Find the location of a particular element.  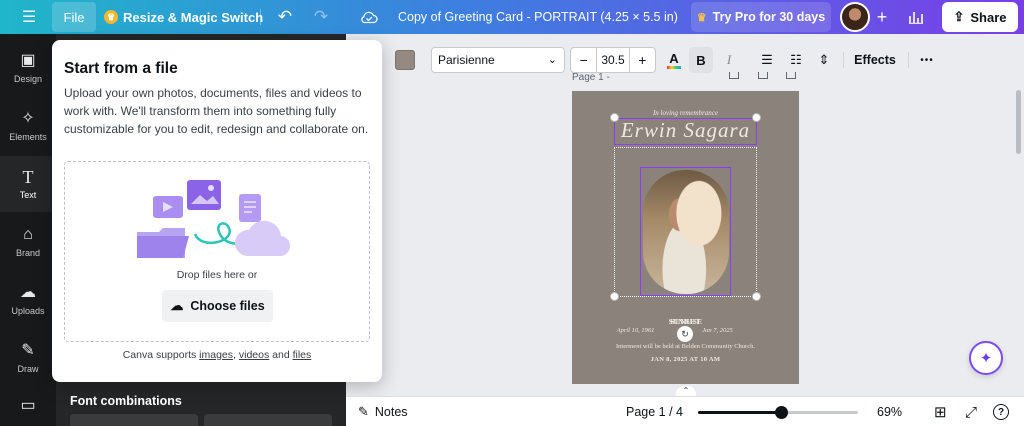

remembrance-text: In loving remembrance is located at coordinates (685, 113).